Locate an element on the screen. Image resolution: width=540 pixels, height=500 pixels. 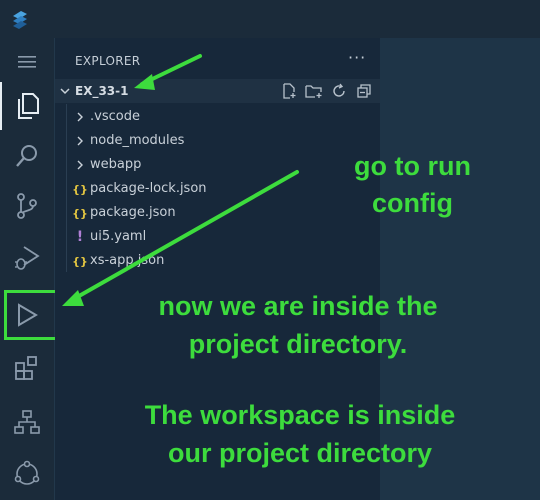
new-file-button is located at coordinates (289, 91).